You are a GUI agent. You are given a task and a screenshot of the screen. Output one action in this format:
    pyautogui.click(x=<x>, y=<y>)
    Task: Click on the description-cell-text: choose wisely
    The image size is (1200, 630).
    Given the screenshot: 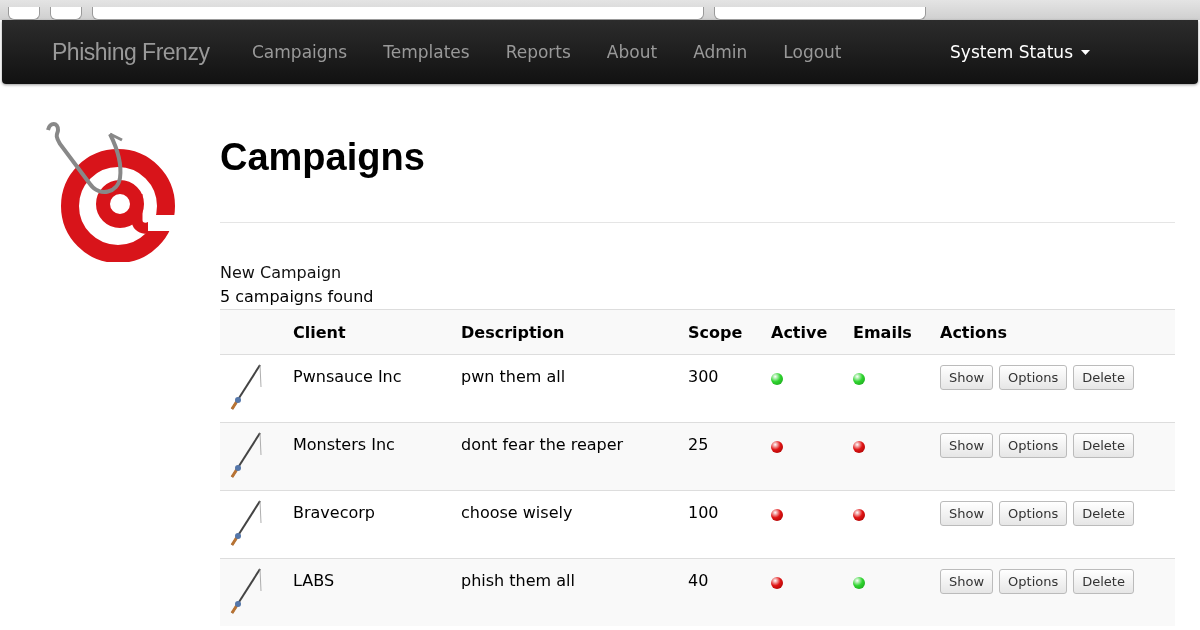 What is the action you would take?
    pyautogui.click(x=517, y=512)
    